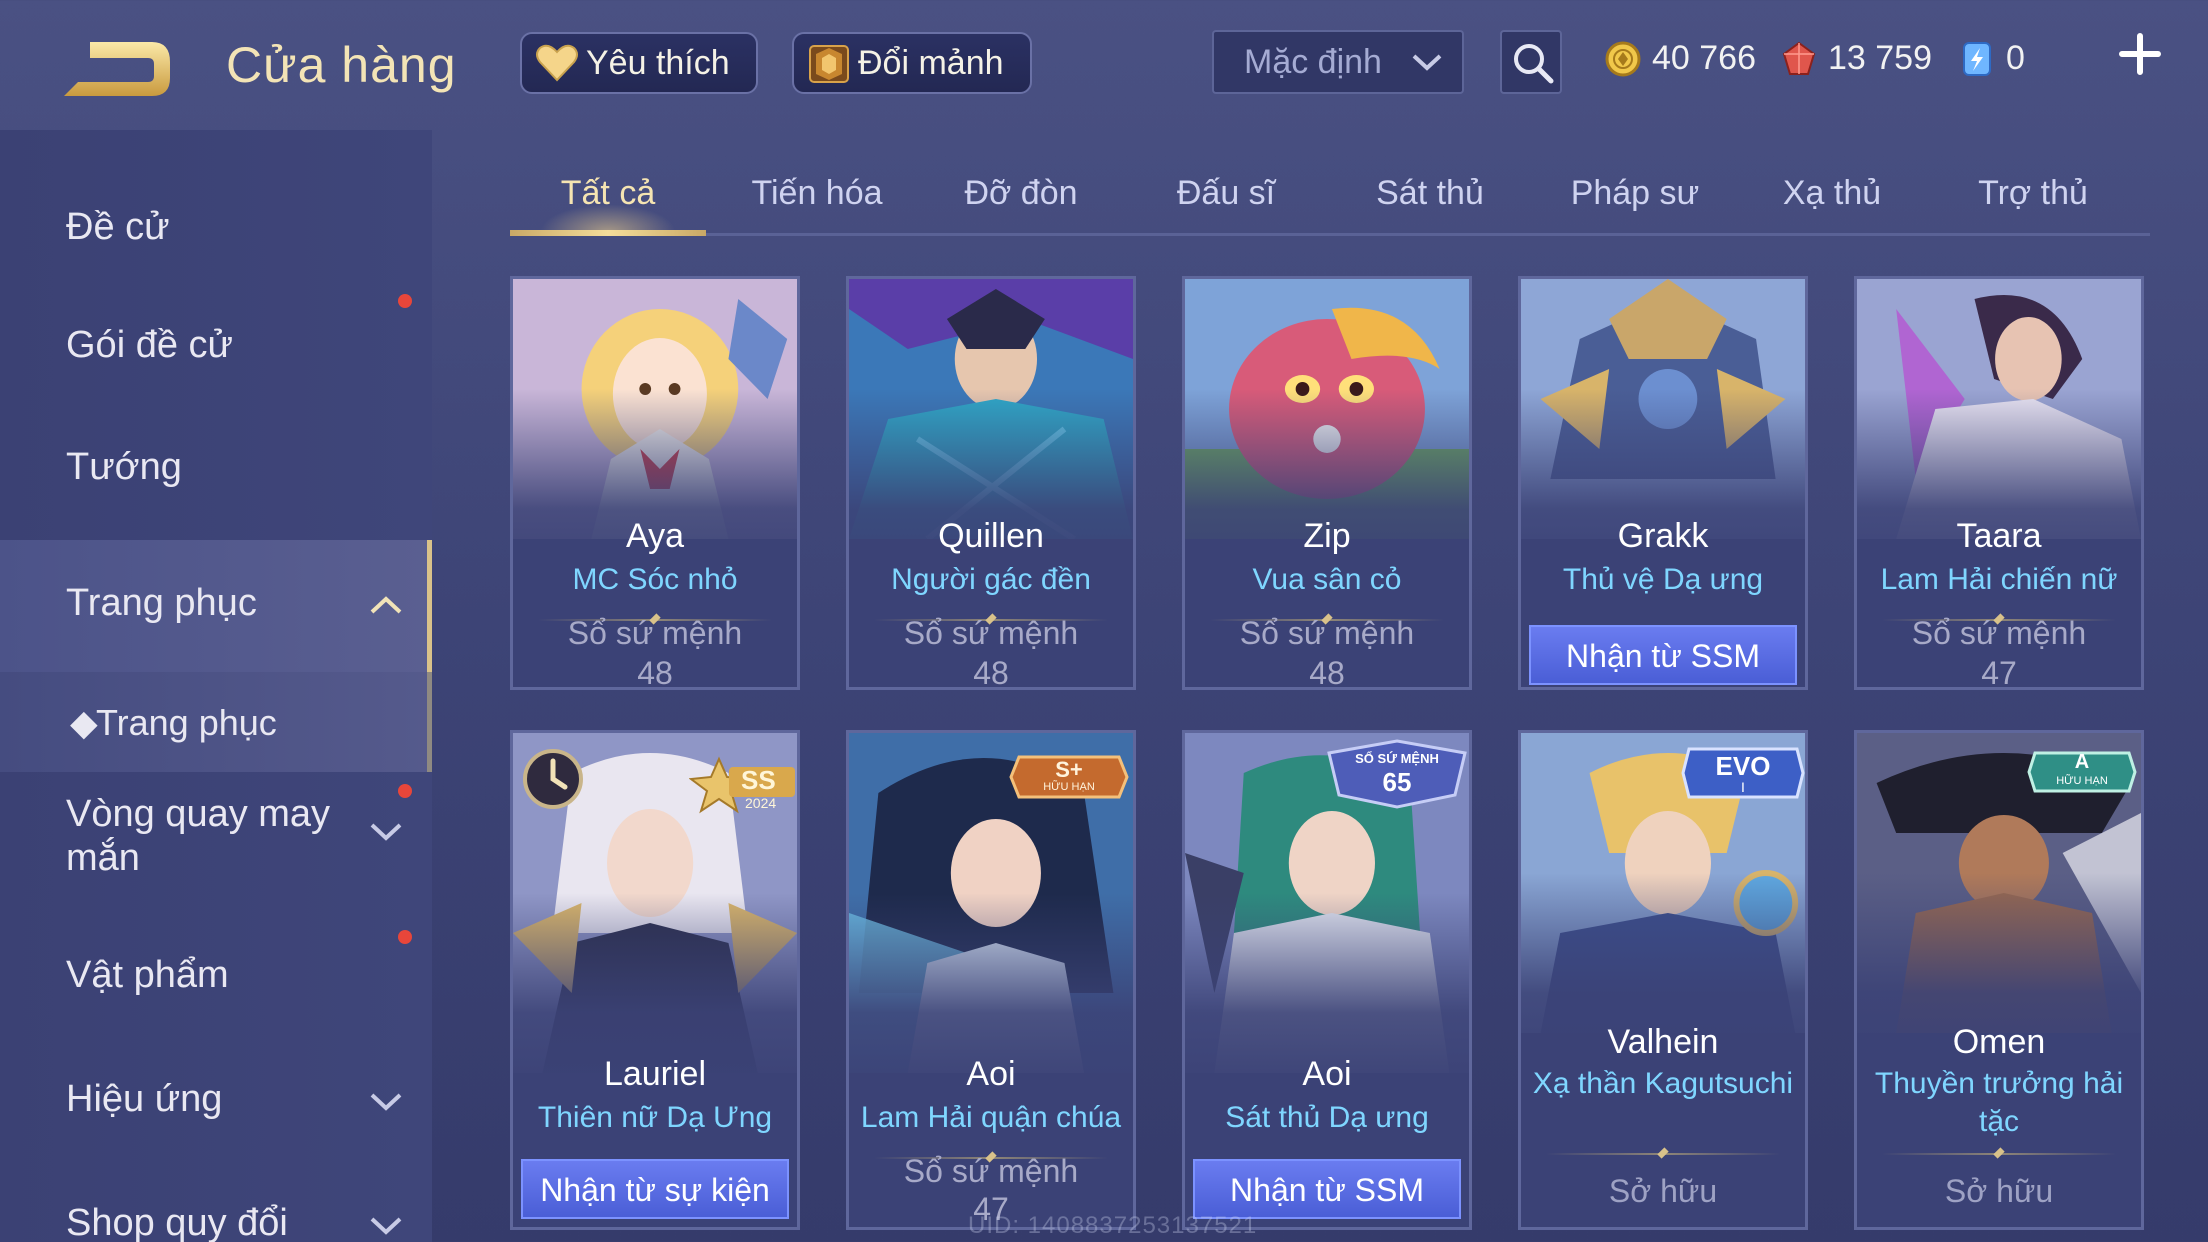 The width and height of the screenshot is (2208, 1242). Describe the element at coordinates (608, 233) in the screenshot. I see `tab-active-underline` at that location.